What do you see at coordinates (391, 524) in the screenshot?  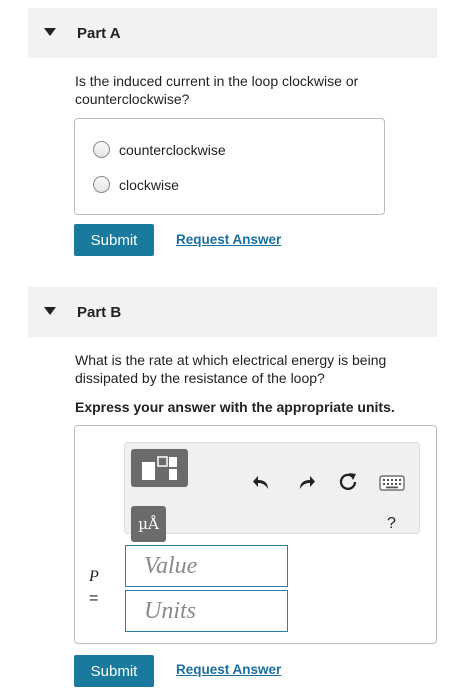 I see `help-button: ?` at bounding box center [391, 524].